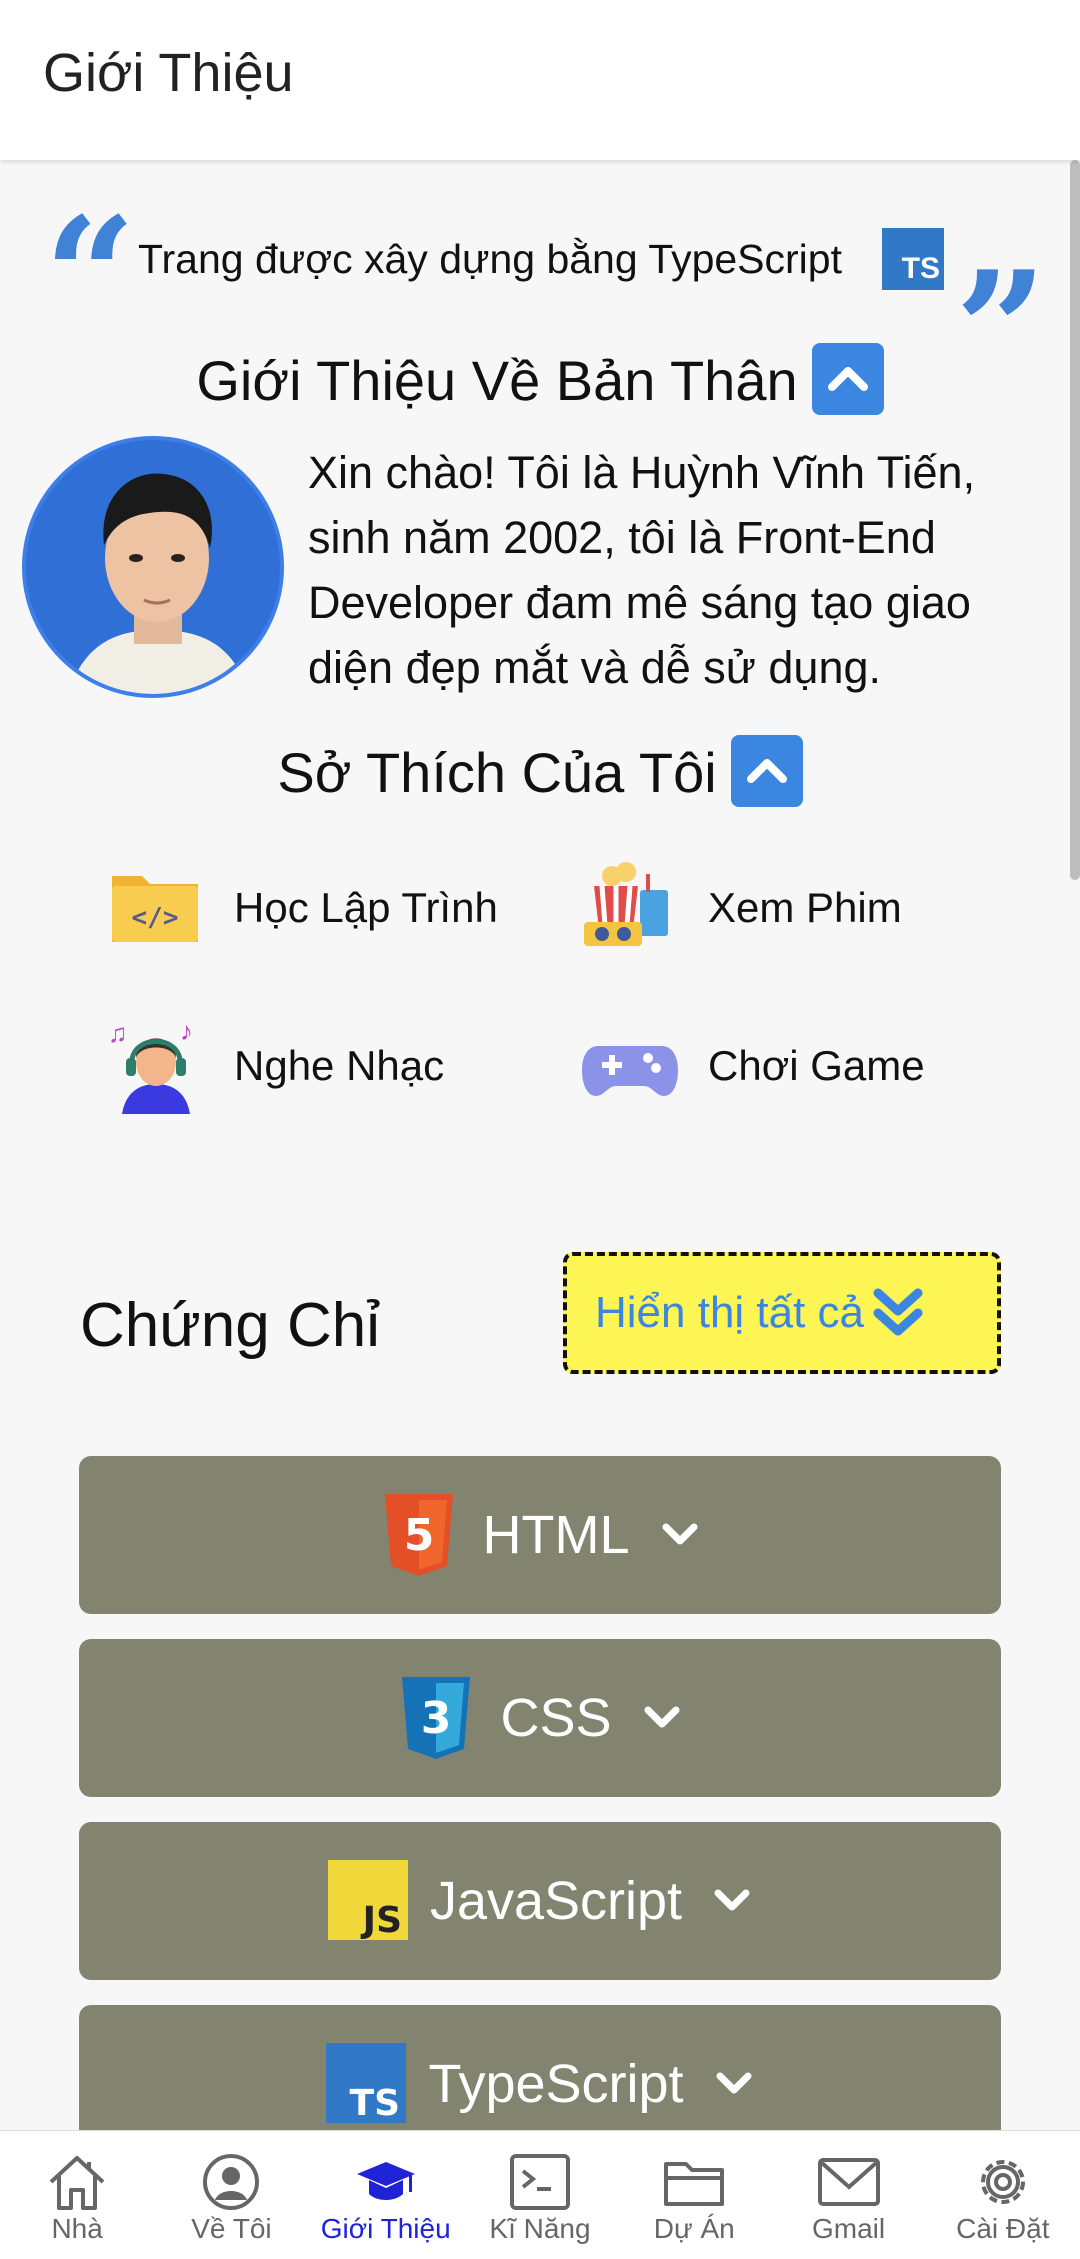  I want to click on app-header: Giới Thiệu, so click(540, 80).